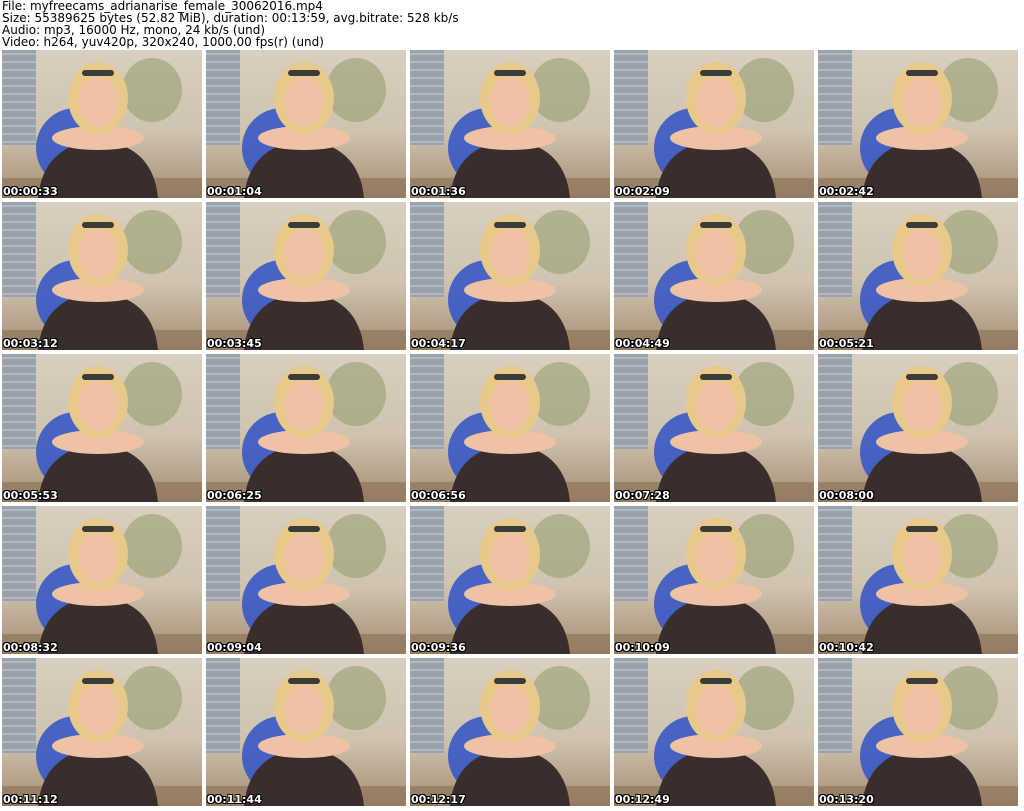  I want to click on thumbnail: 00:09:36, so click(510, 580).